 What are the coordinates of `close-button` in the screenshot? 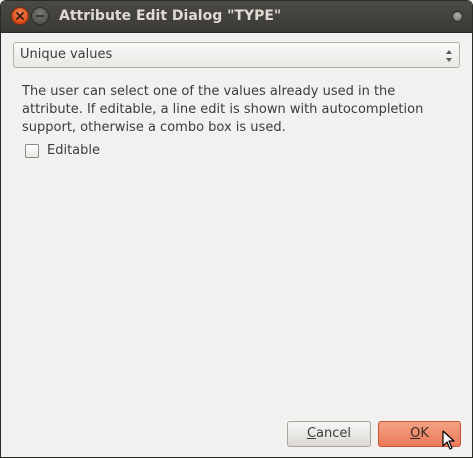 It's located at (20, 16).